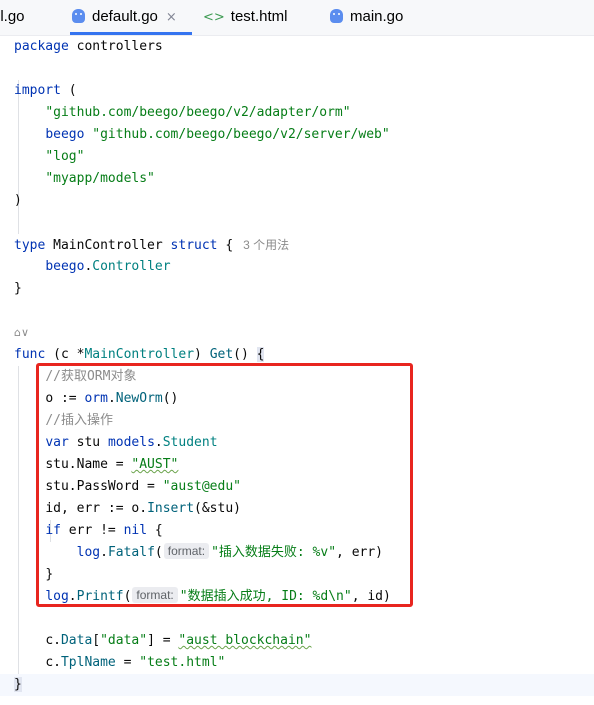 This screenshot has width=594, height=705. Describe the element at coordinates (214, 17) in the screenshot. I see `html-icon: <>` at that location.